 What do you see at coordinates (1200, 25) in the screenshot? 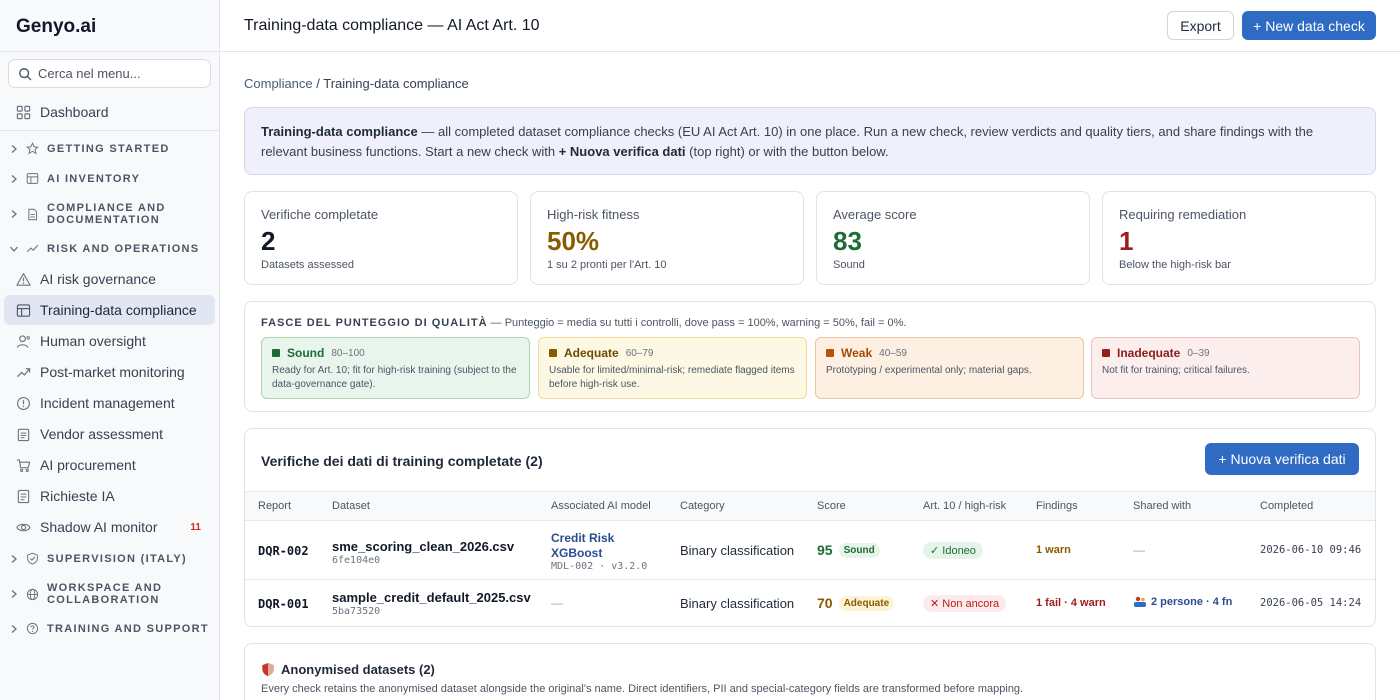
I see `export-button: Export` at bounding box center [1200, 25].